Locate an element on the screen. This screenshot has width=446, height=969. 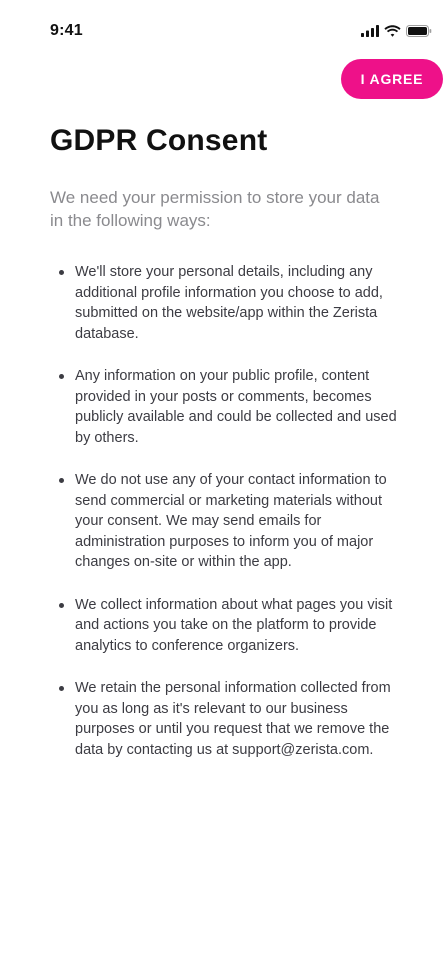
page-title: GDPR Consent is located at coordinates (159, 140).